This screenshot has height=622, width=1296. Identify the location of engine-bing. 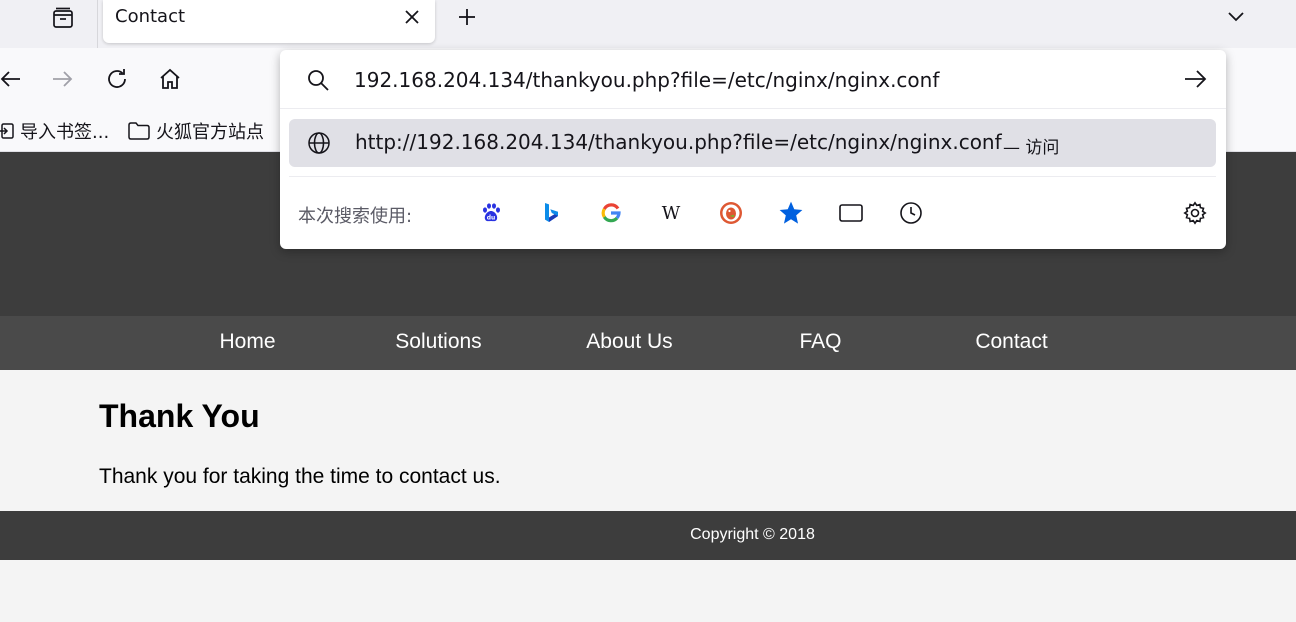
(551, 213).